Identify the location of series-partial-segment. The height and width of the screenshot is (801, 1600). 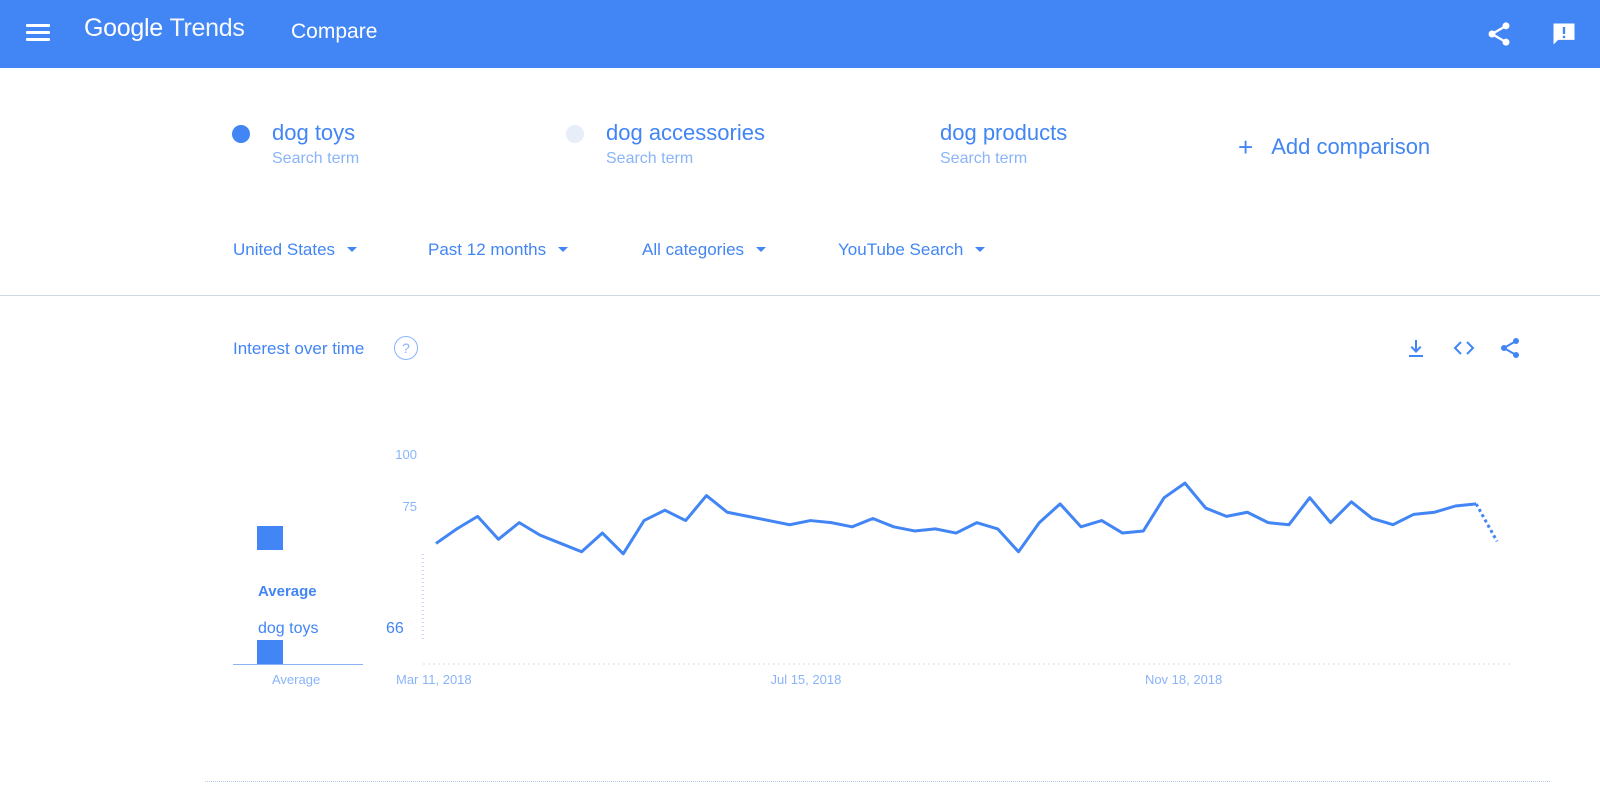
(1486, 523).